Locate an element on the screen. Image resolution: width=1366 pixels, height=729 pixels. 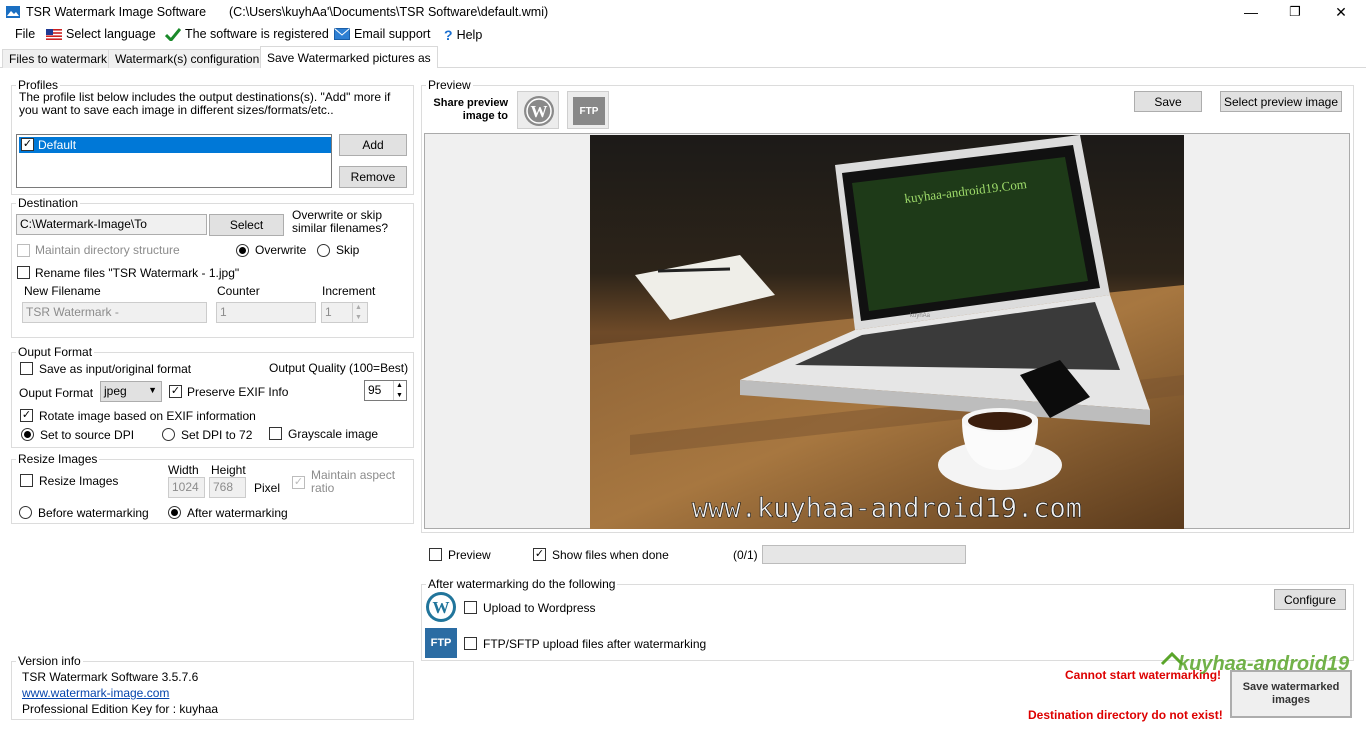
version-legend: Version info is located at coordinates (49, 661).